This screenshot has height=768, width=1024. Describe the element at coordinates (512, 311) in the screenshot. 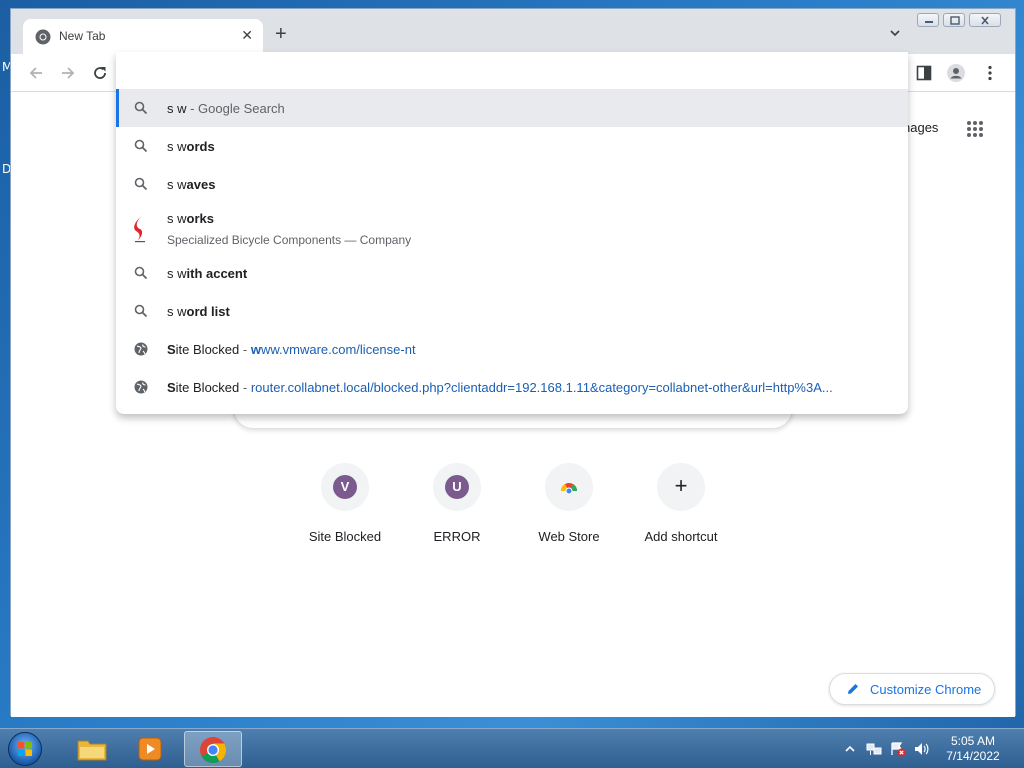

I see `suggestion-row: s word list` at that location.